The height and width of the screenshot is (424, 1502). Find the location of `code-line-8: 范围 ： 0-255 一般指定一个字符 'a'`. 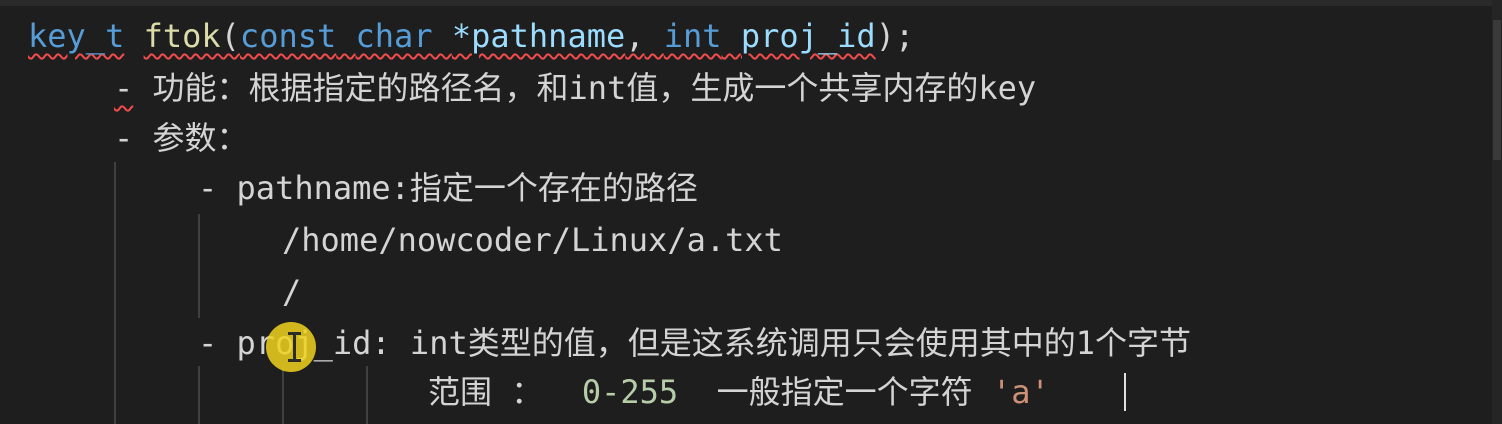

code-line-8: 范围 ： 0-255 一般指定一个字符 'a' is located at coordinates (739, 392).